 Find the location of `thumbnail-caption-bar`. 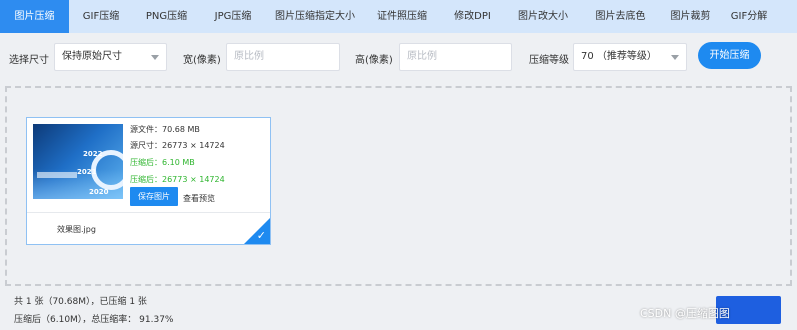

thumbnail-caption-bar is located at coordinates (57, 175).